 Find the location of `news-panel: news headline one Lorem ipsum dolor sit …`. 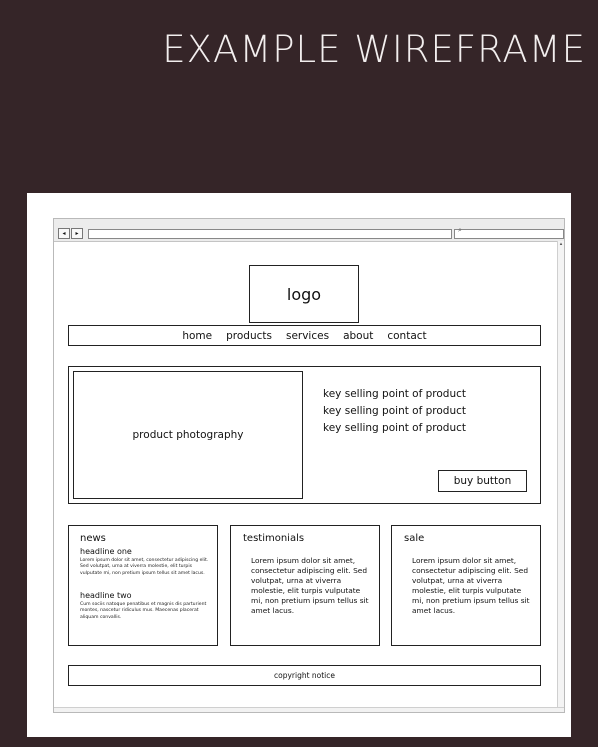

news-panel: news headline one Lorem ipsum dolor sit … is located at coordinates (143, 585).